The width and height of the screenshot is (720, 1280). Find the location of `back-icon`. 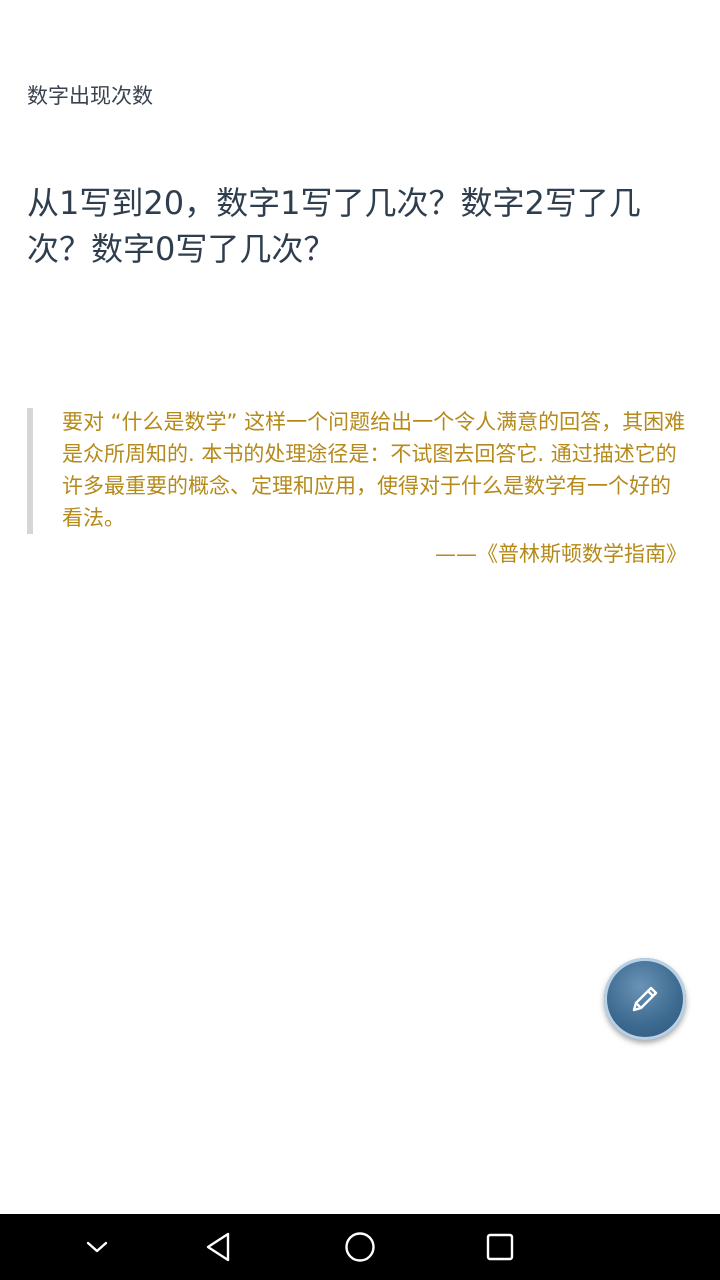

back-icon is located at coordinates (218, 1247).